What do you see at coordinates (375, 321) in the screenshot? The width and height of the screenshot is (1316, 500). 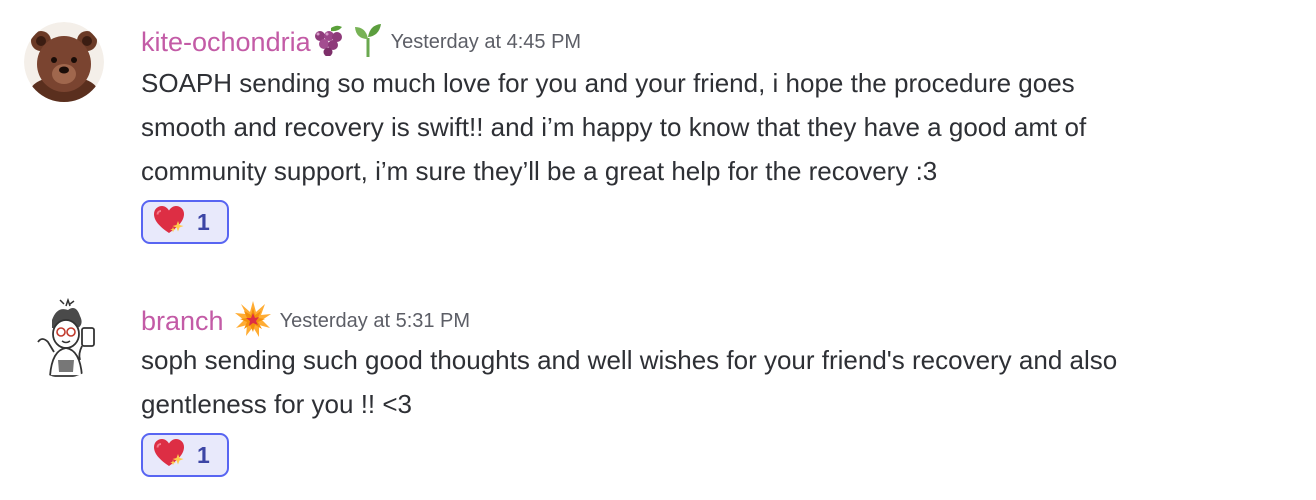 I see `timestamp: Yesterday at 5:31 PM` at bounding box center [375, 321].